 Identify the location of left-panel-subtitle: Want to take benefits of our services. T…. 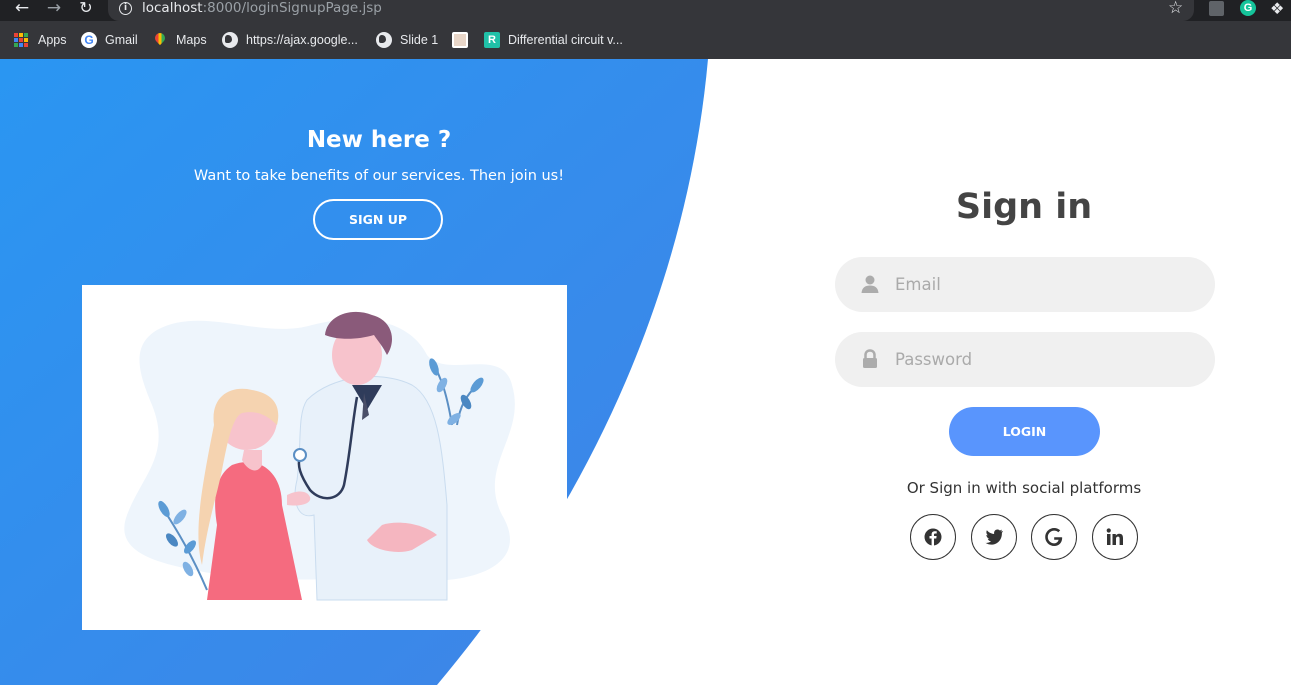
(379, 176).